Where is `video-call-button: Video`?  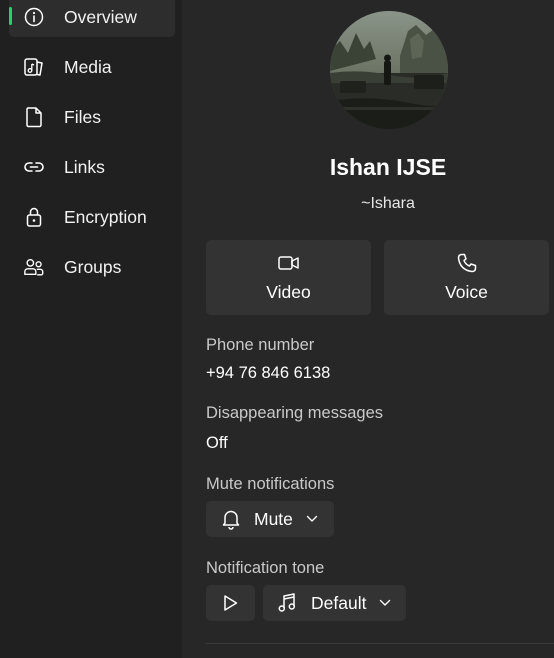
video-call-button: Video is located at coordinates (288, 277).